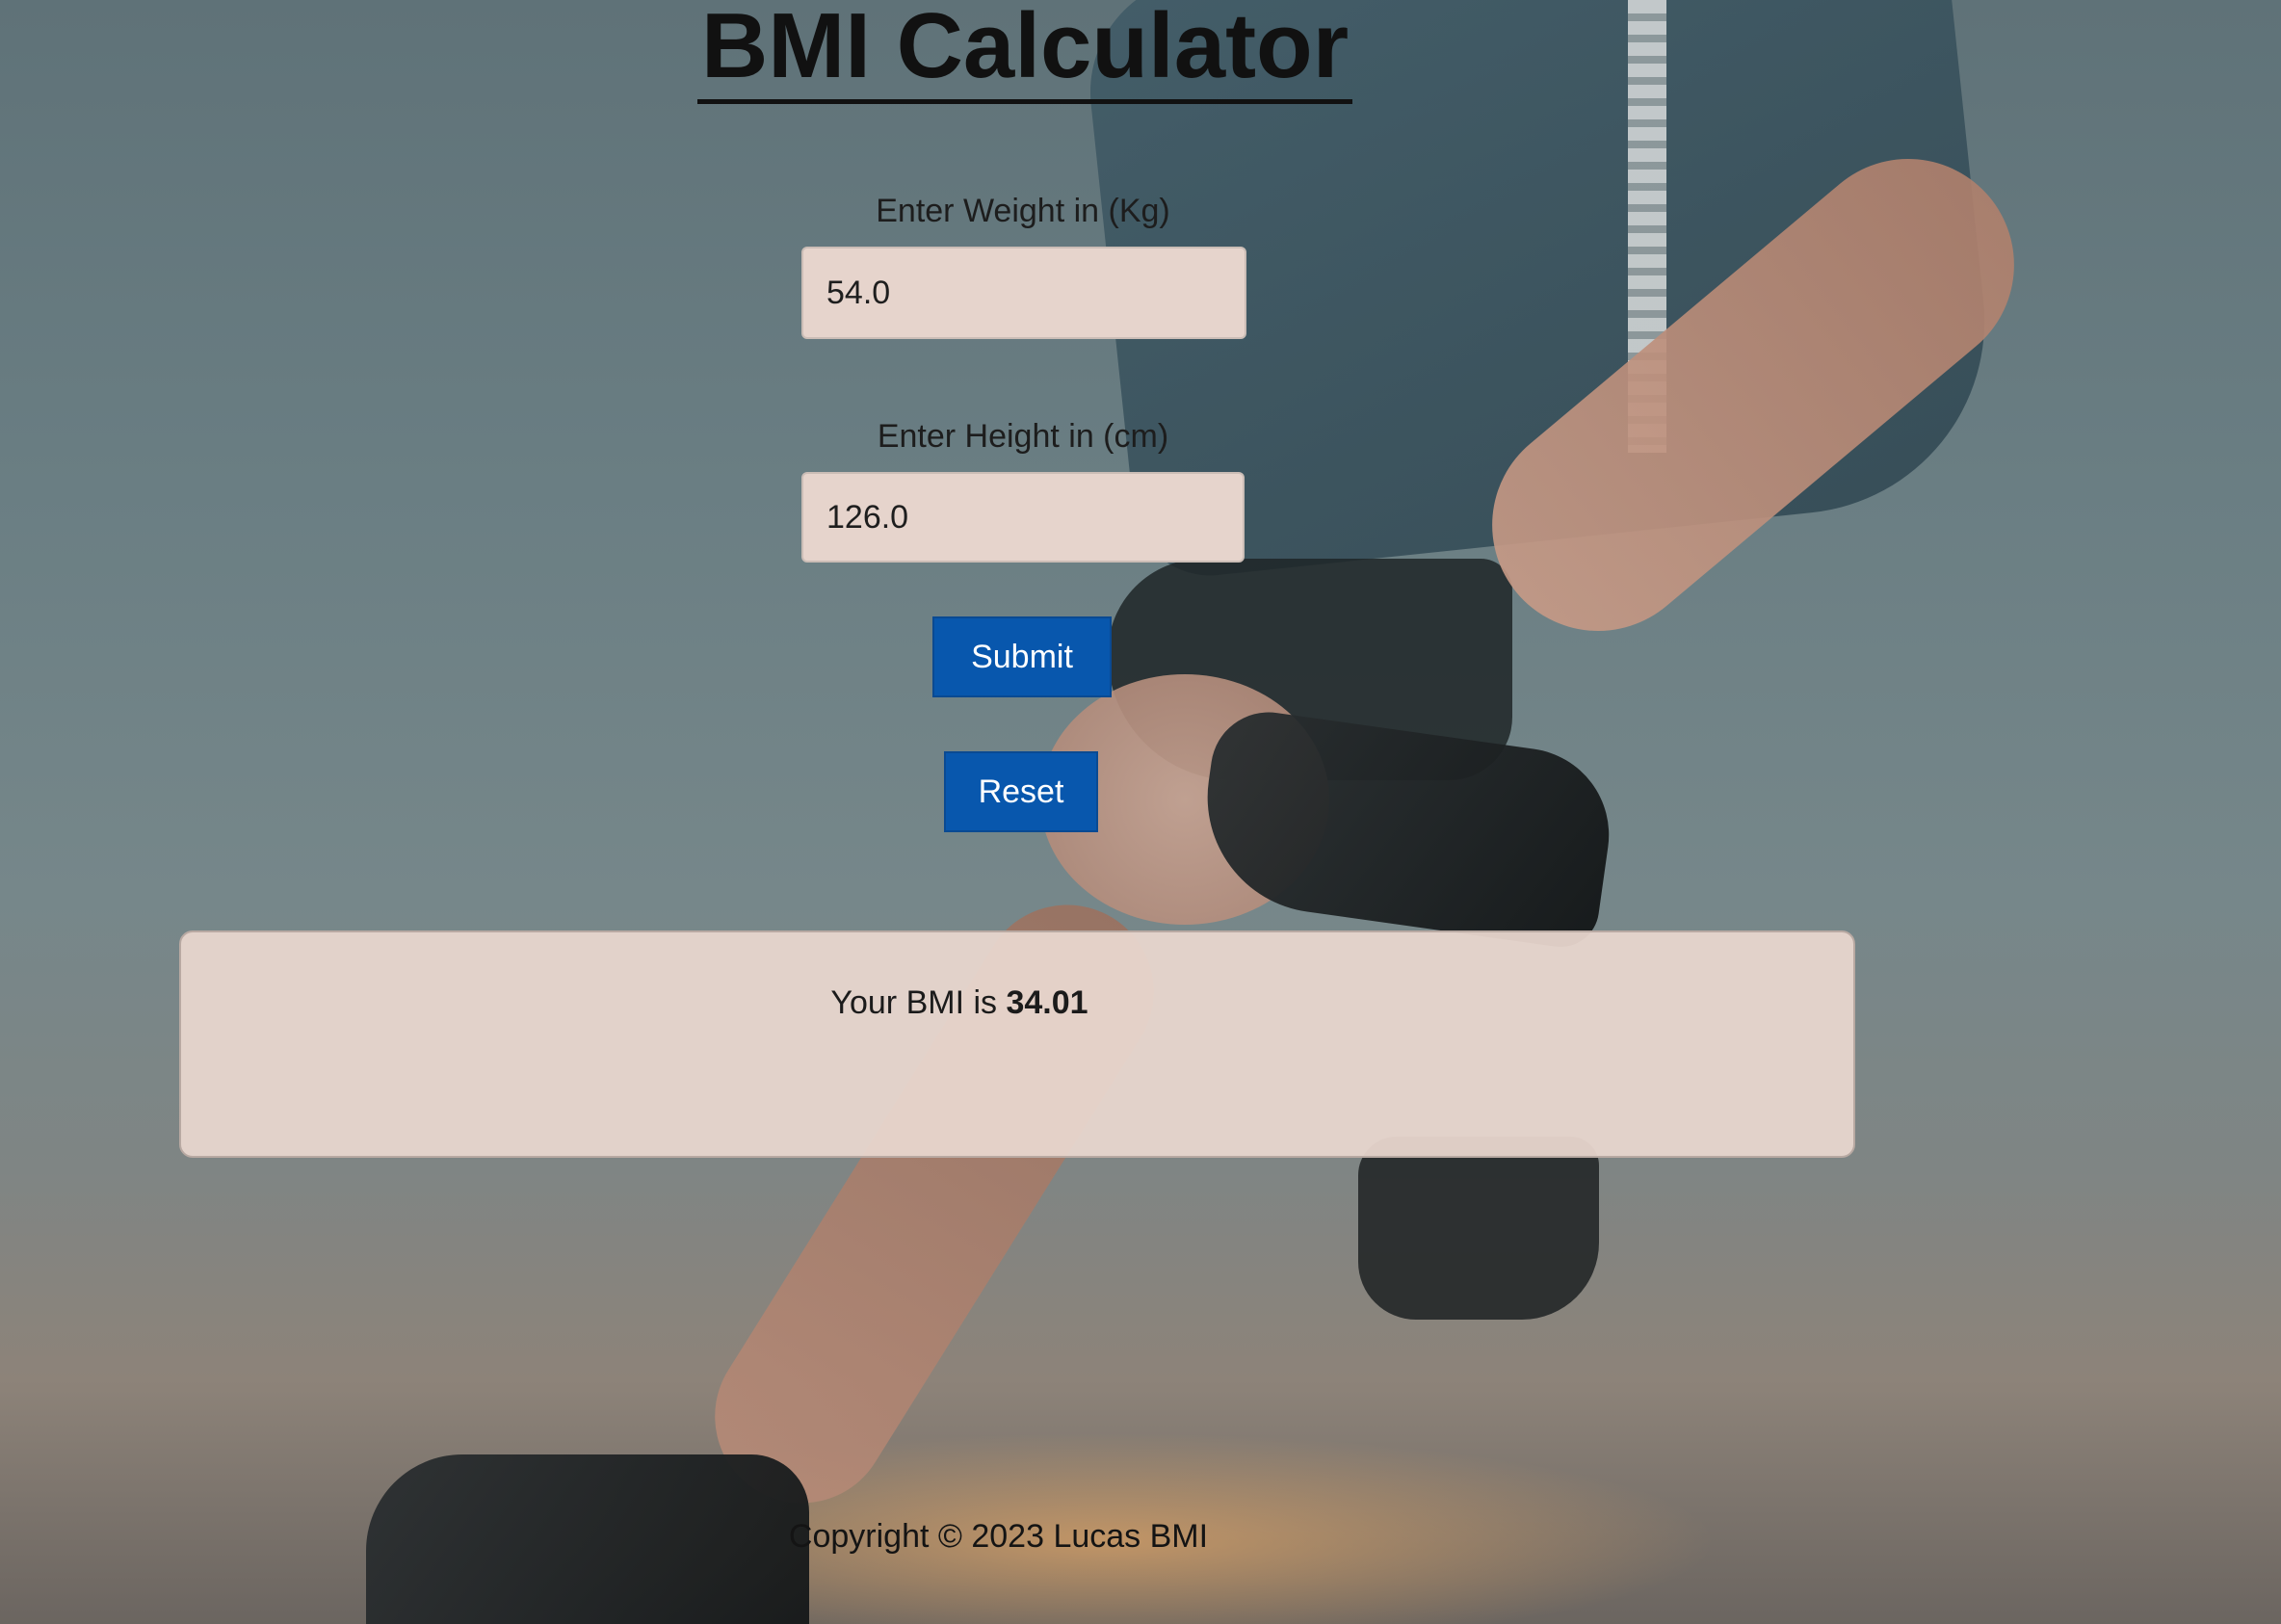 The width and height of the screenshot is (2281, 1624). Describe the element at coordinates (1047, 1002) in the screenshot. I see `bmi-value: 34.01` at that location.